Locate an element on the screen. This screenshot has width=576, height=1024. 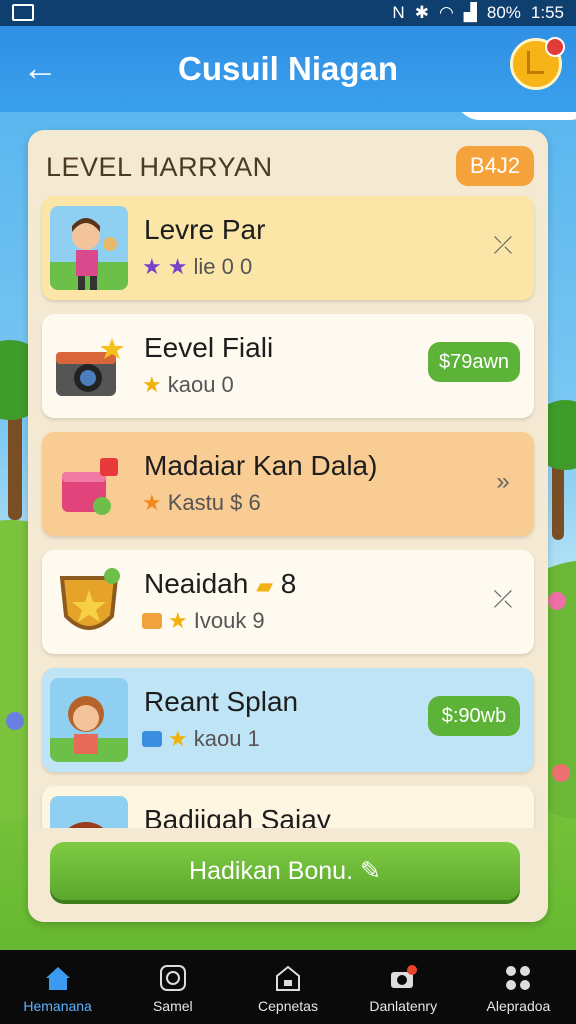
gold-bar-icon: ▰ is located at coordinates (265, 585).